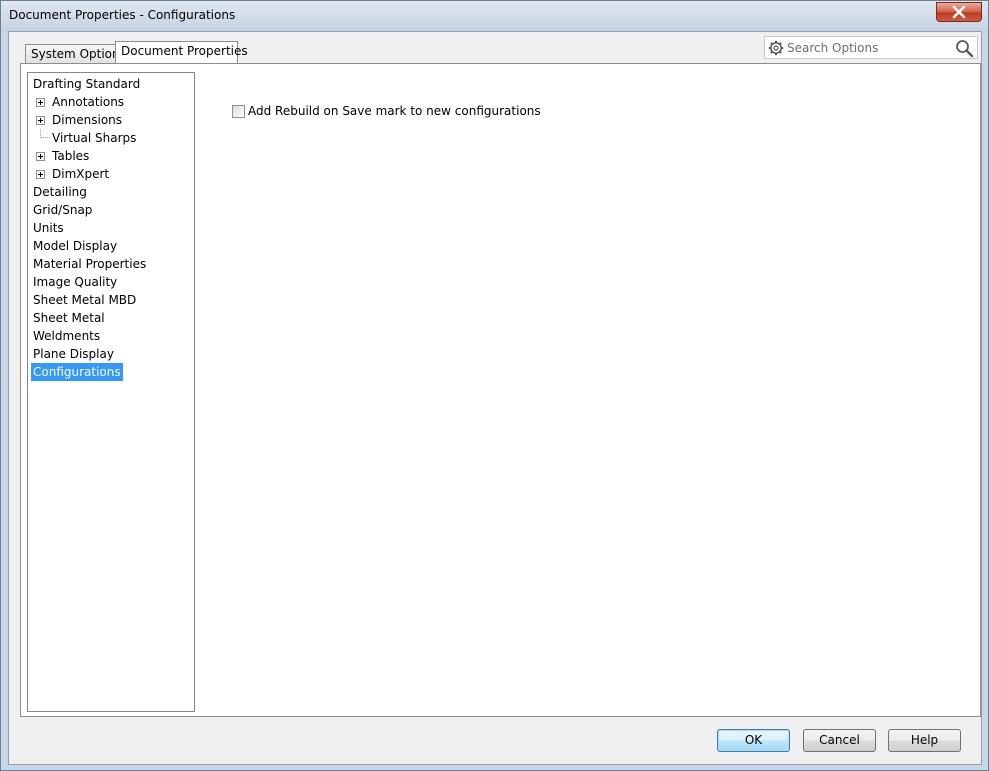  I want to click on tree-item-label: Plane Display, so click(73, 354).